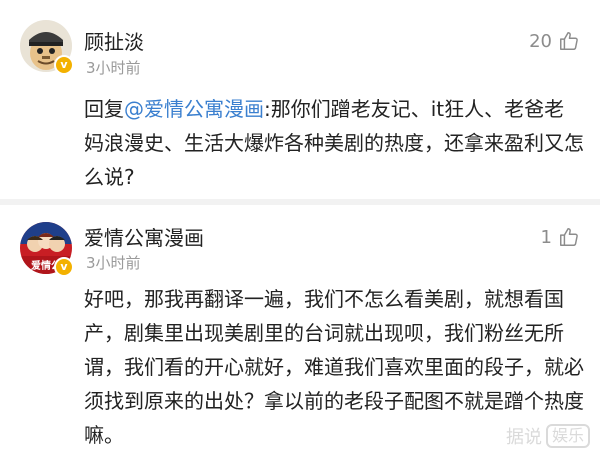 This screenshot has width=600, height=455. What do you see at coordinates (194, 109) in the screenshot?
I see `mention-link: @爱情公寓漫画` at bounding box center [194, 109].